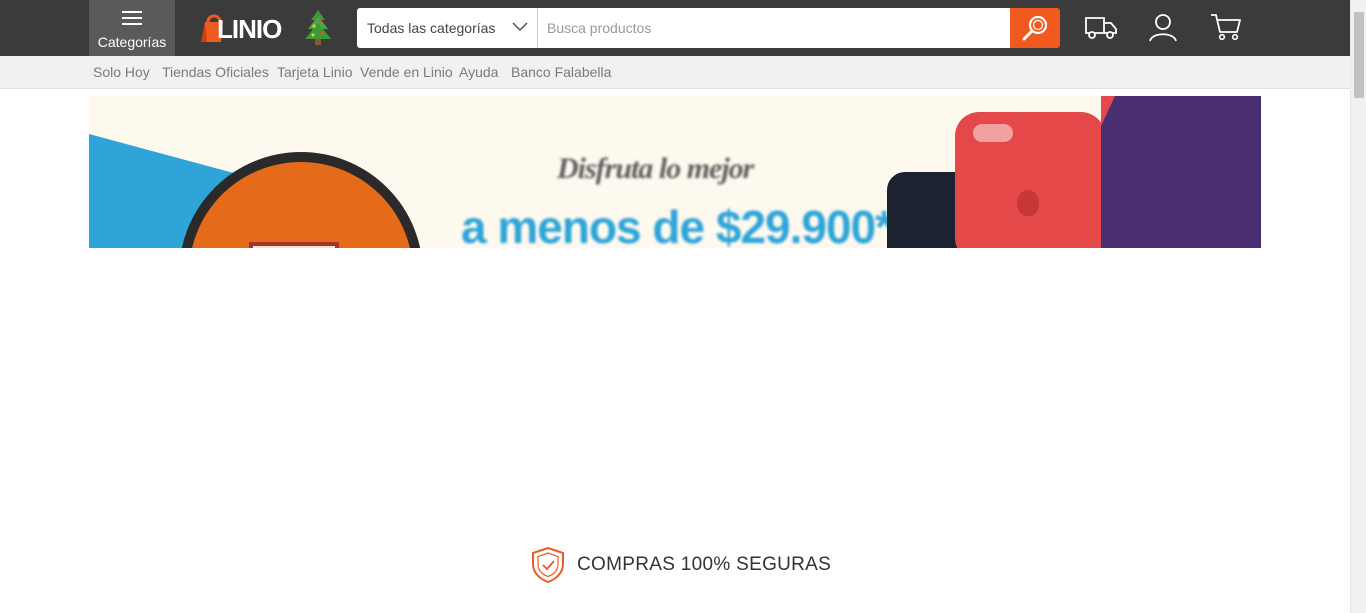 This screenshot has height=613, width=1366. I want to click on magnifier-icon, so click(1035, 28).